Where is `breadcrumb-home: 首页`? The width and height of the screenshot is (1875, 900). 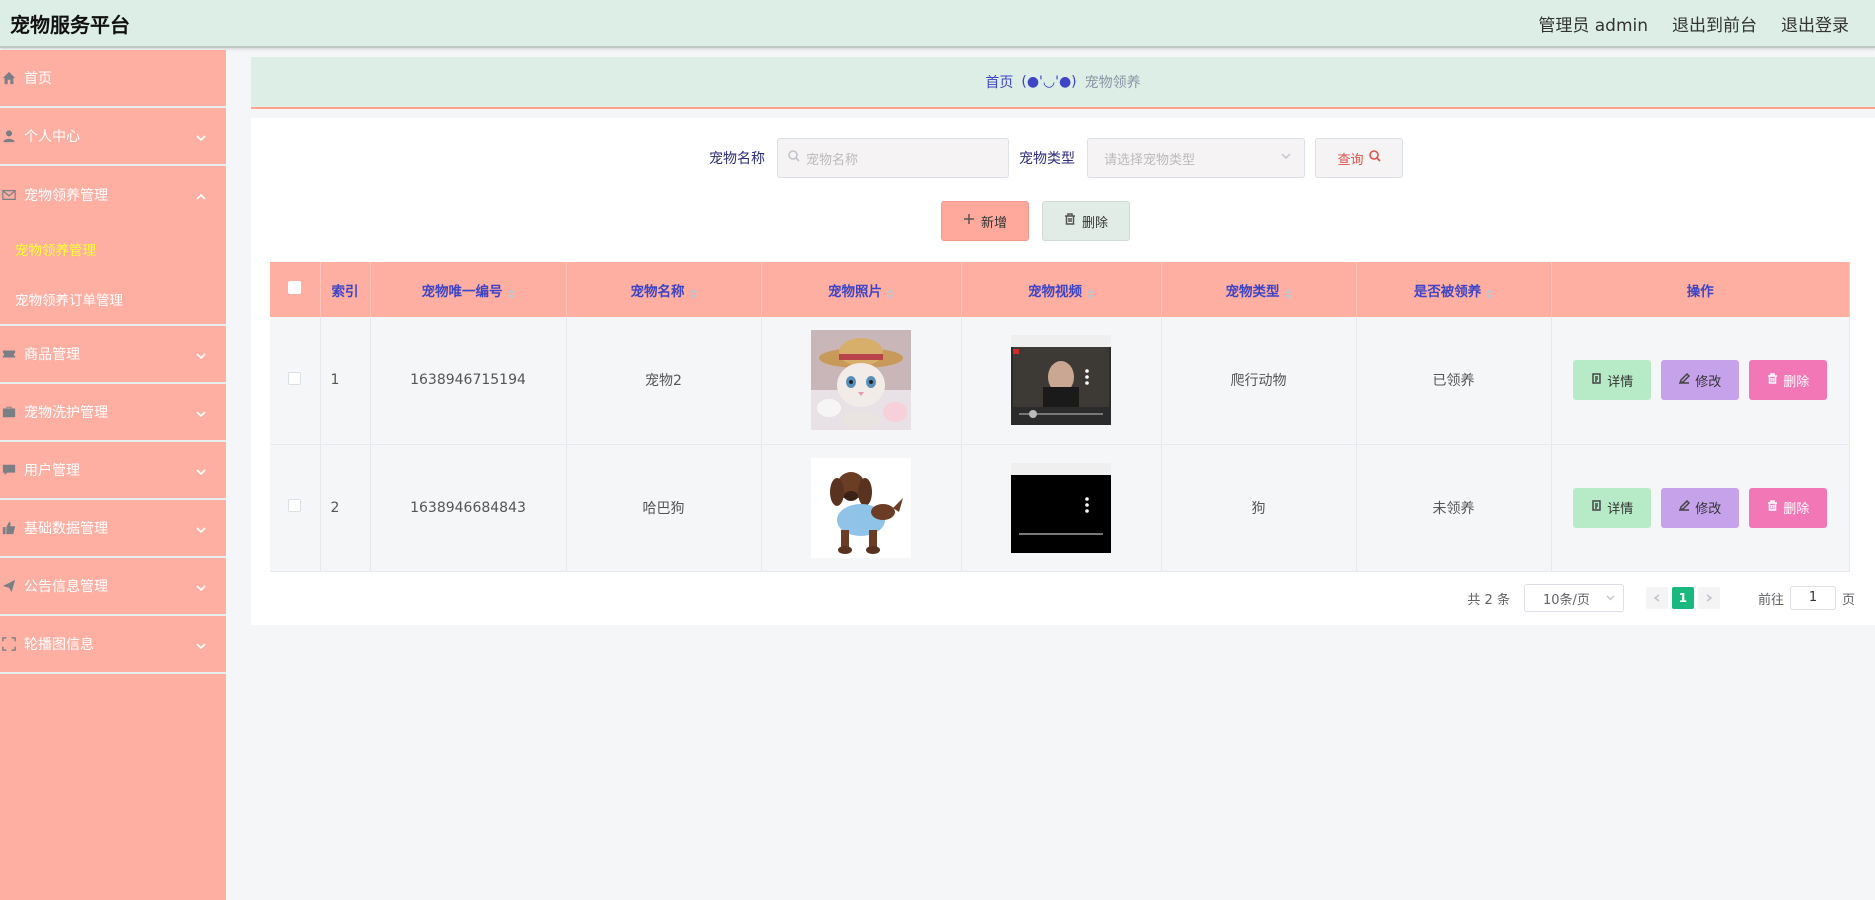
breadcrumb-home: 首页 is located at coordinates (999, 82).